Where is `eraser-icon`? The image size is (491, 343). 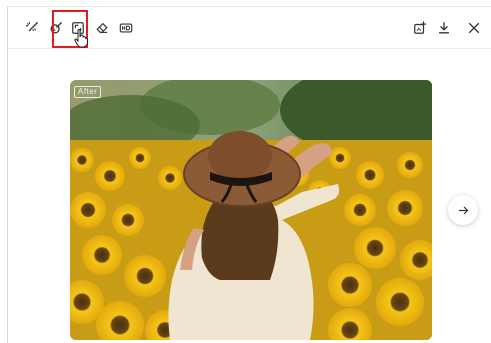 eraser-icon is located at coordinates (102, 28).